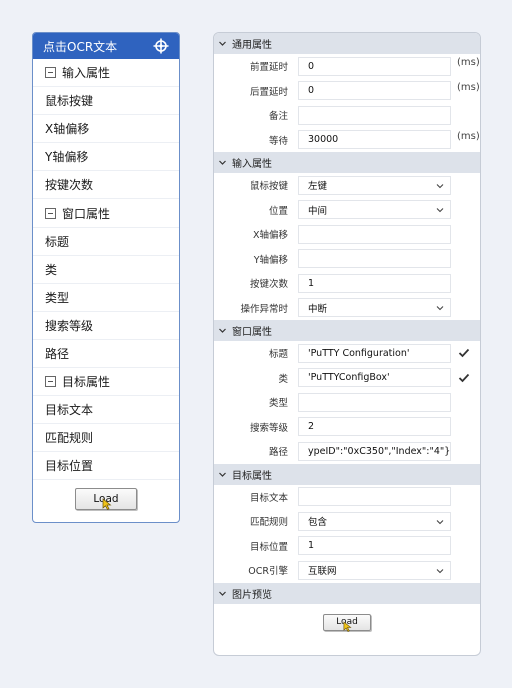  What do you see at coordinates (86, 73) in the screenshot?
I see `group-label: 输入属性` at bounding box center [86, 73].